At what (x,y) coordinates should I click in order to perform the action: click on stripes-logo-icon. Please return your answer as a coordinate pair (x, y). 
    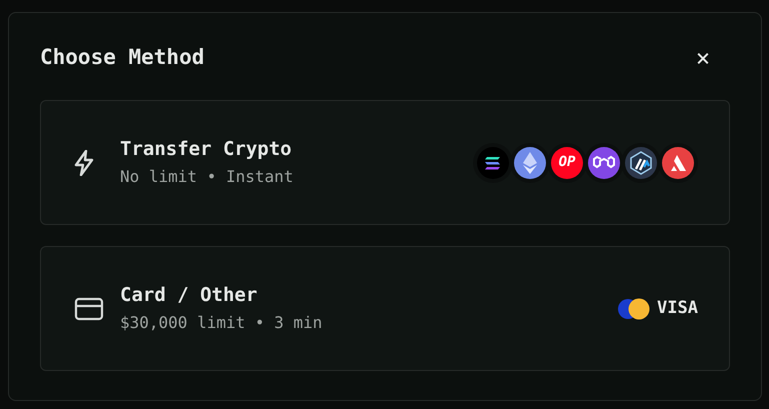
    Looking at the image, I should click on (493, 162).